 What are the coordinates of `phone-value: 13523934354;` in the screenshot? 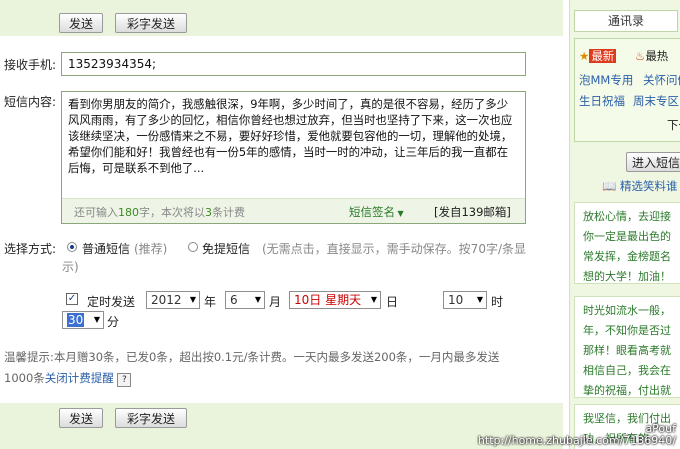 It's located at (112, 64).